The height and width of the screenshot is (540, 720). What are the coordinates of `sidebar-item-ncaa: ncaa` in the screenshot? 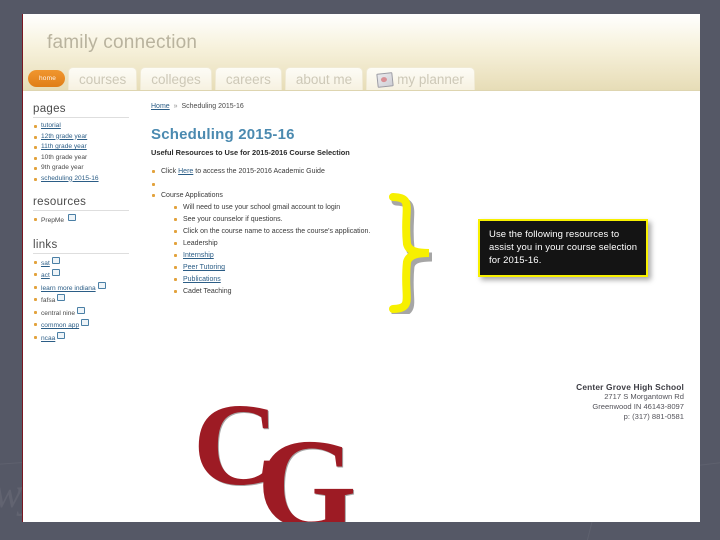 It's located at (81, 338).